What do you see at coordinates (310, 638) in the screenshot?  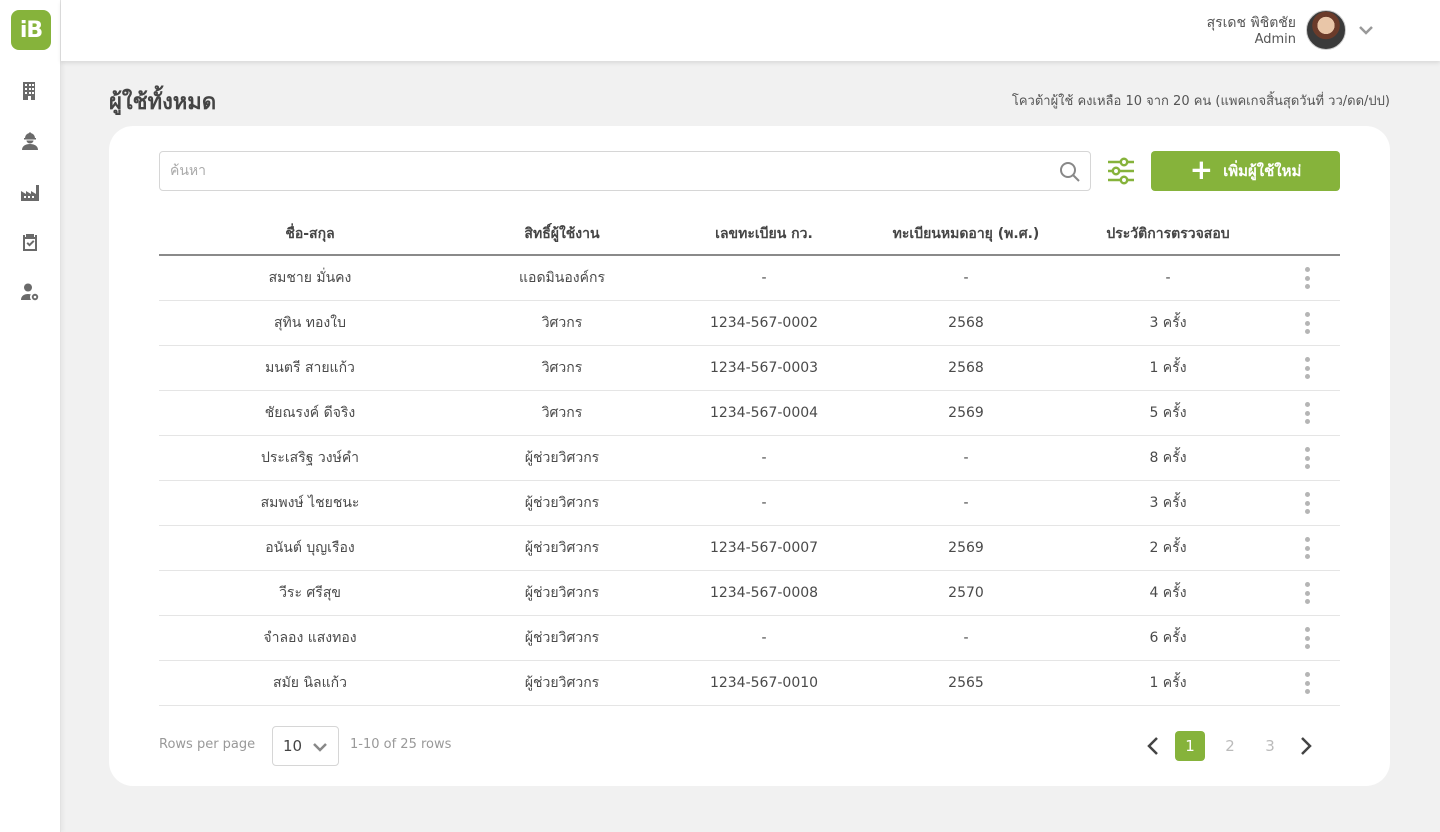 I see `cell-name: จำลอง แสงทอง` at bounding box center [310, 638].